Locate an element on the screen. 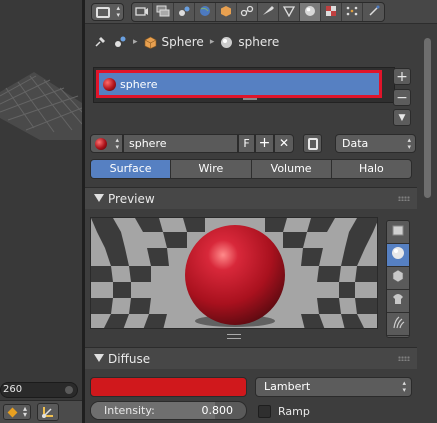  diffuse-shader-label: Lambert is located at coordinates (287, 386).